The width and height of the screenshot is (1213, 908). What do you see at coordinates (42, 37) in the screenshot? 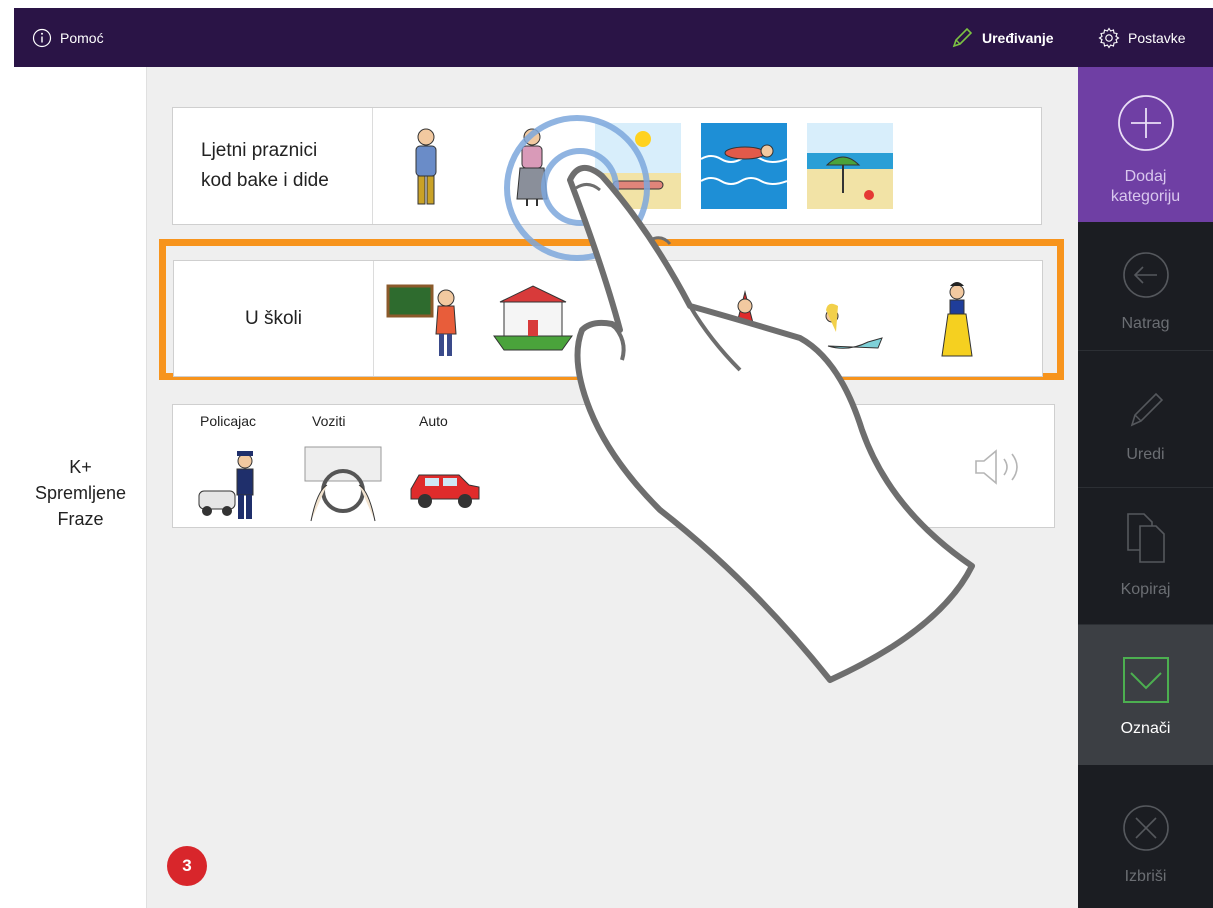
I see `info-icon` at bounding box center [42, 37].